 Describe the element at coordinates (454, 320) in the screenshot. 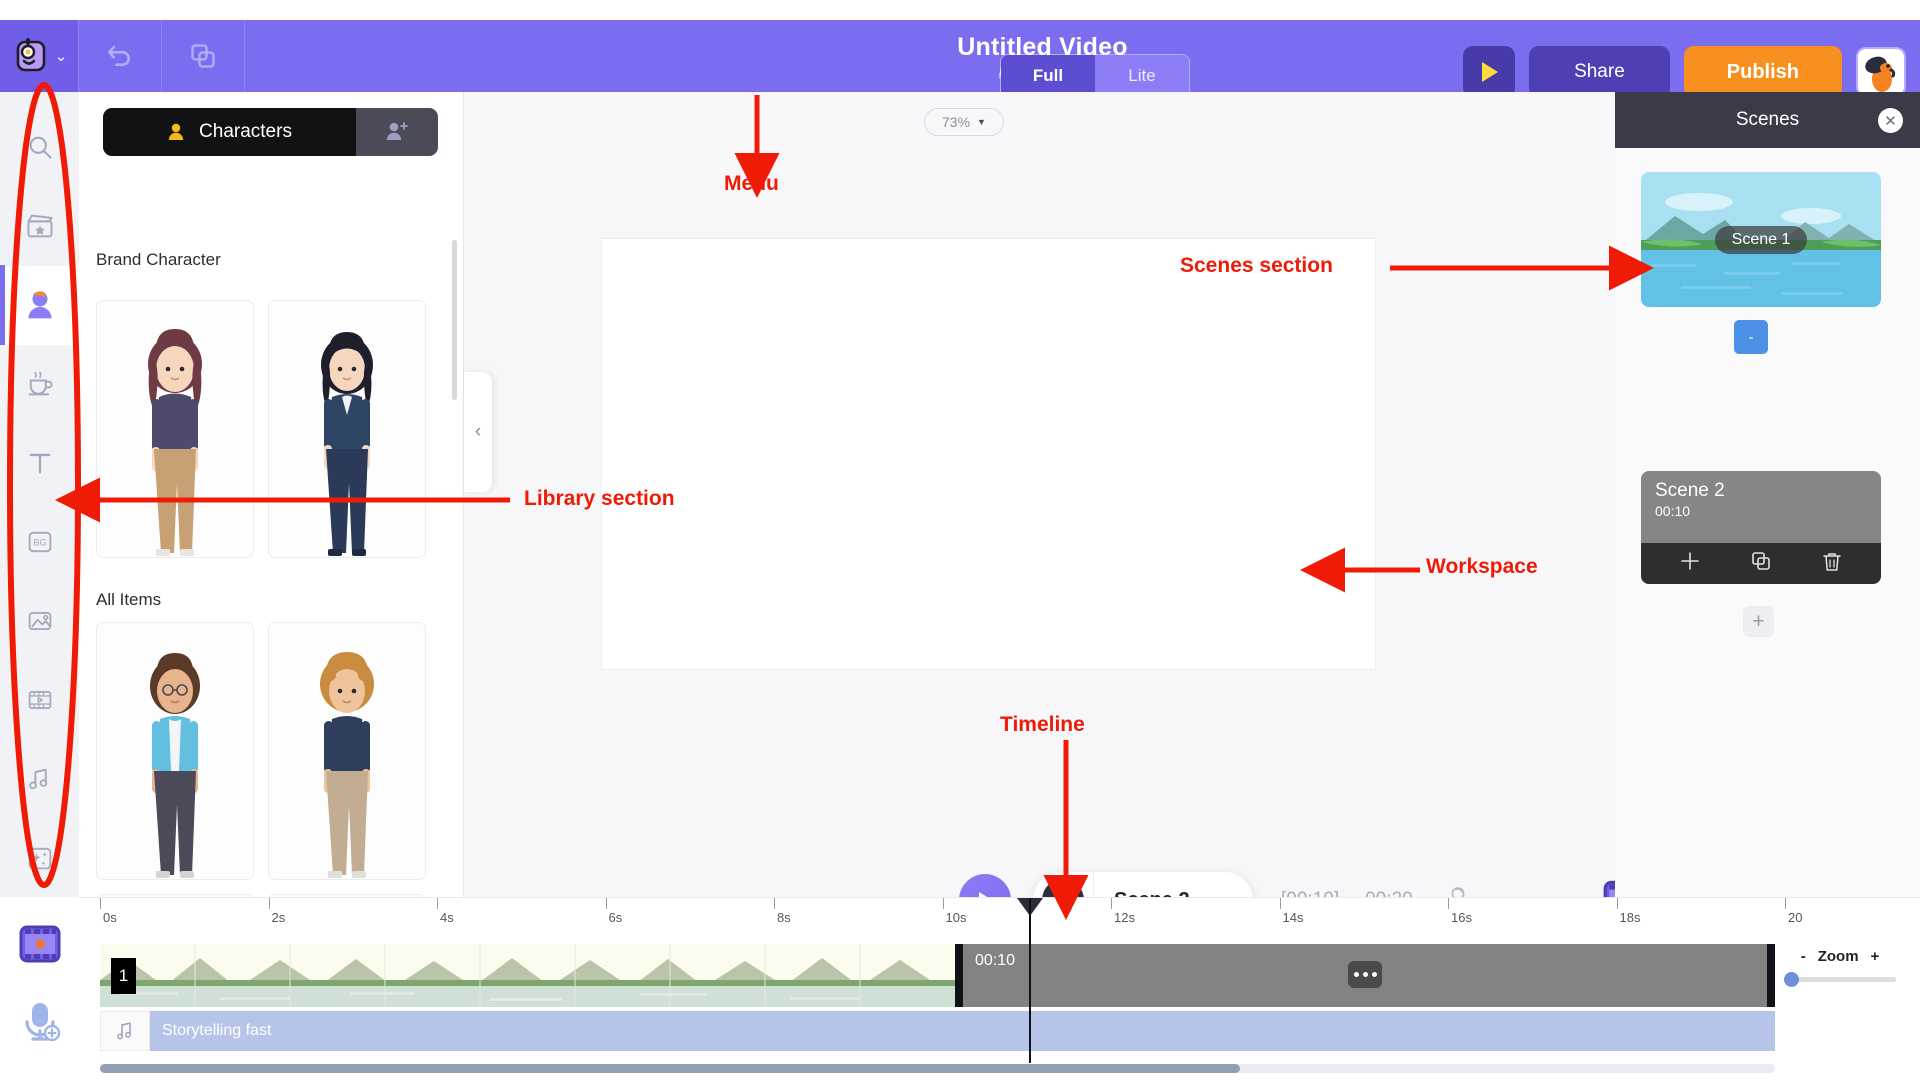

I see `library-scrollbar` at that location.